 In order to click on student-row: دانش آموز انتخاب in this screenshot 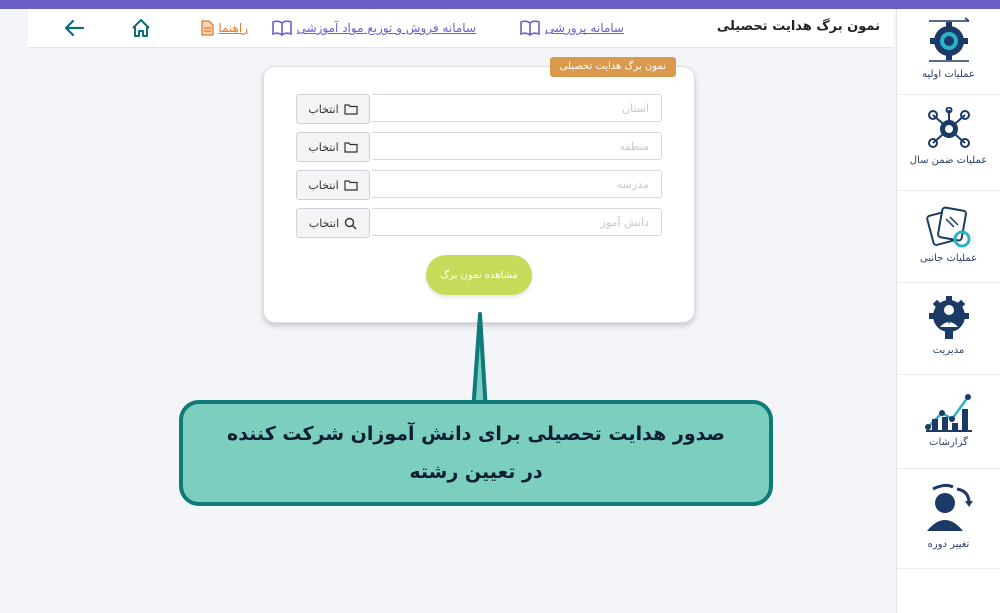, I will do `click(479, 223)`.